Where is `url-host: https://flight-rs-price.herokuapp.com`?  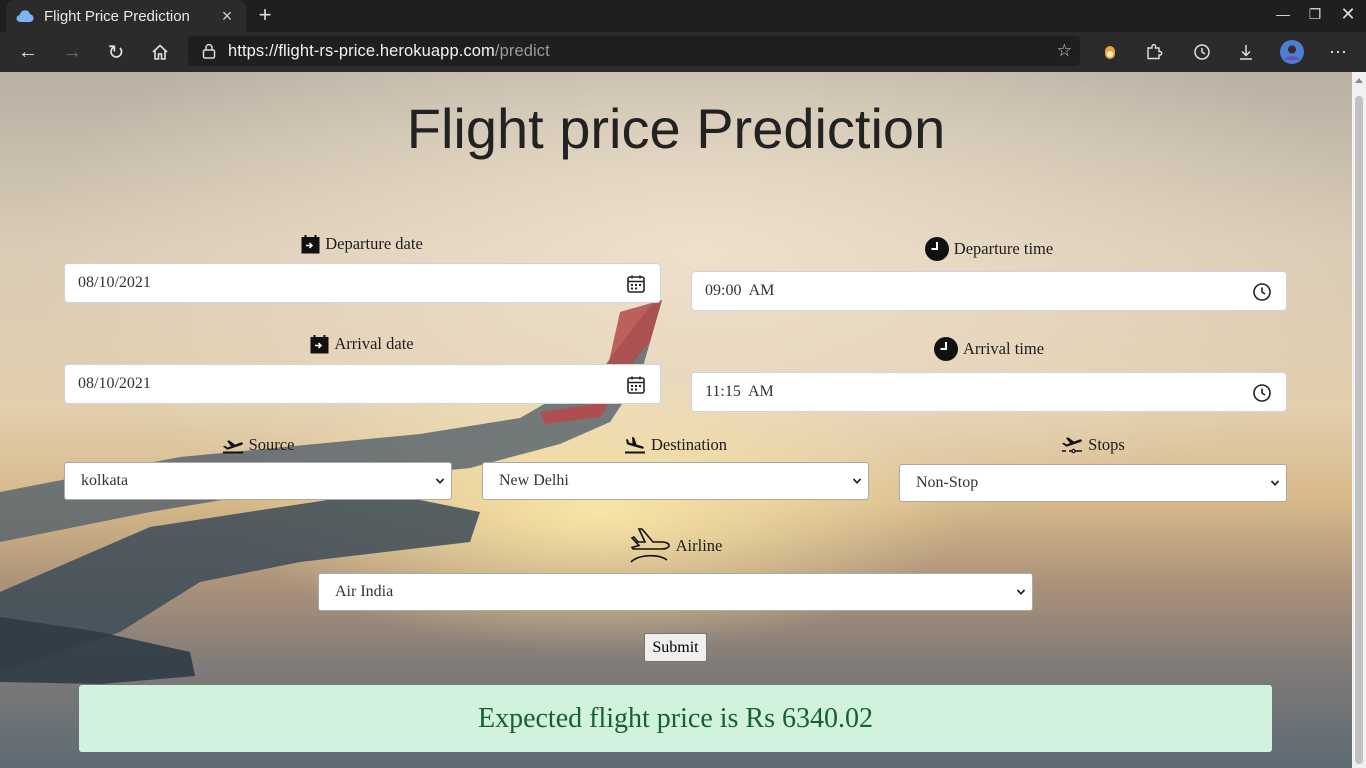
url-host: https://flight-rs-price.herokuapp.com is located at coordinates (361, 50).